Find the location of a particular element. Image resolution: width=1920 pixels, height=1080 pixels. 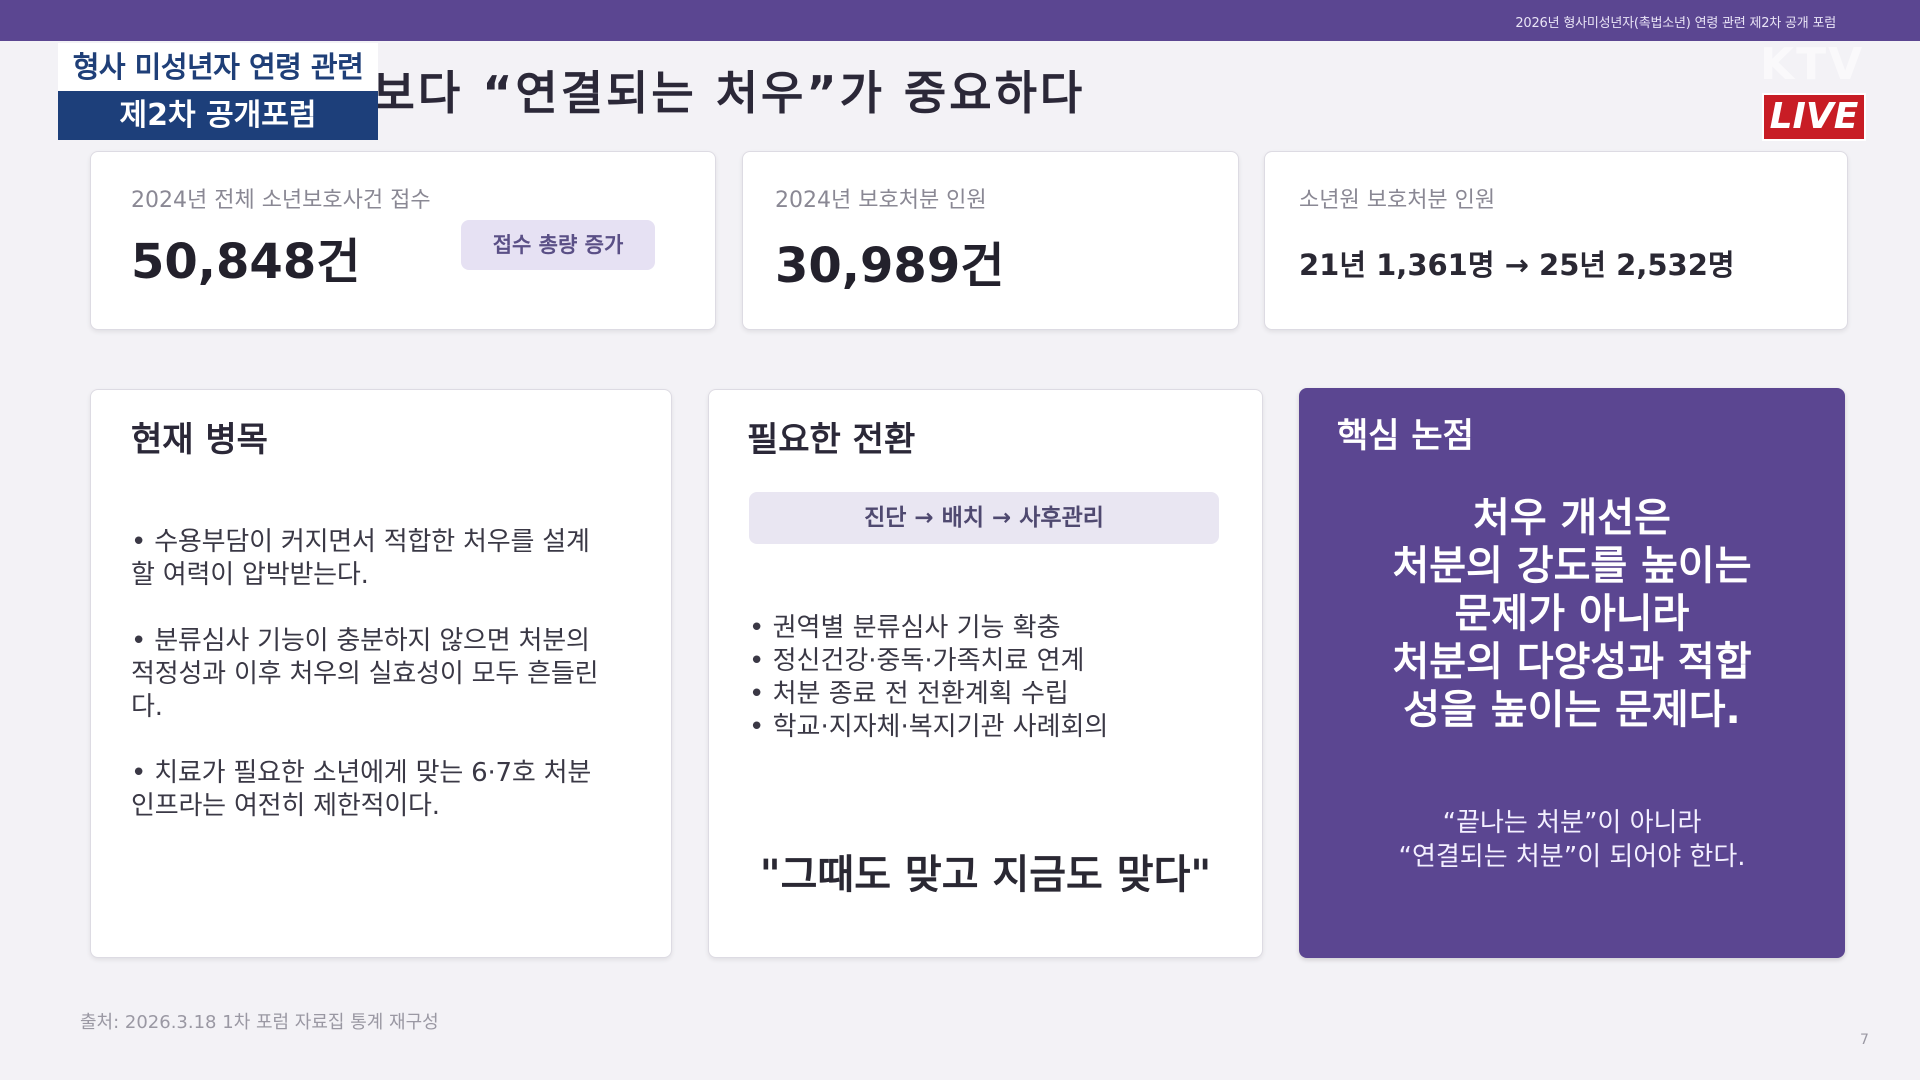

key-subtext: “끝나는 처분”이 아니라 “연결되는 처분”이 되어야 한다. is located at coordinates (1572, 840).